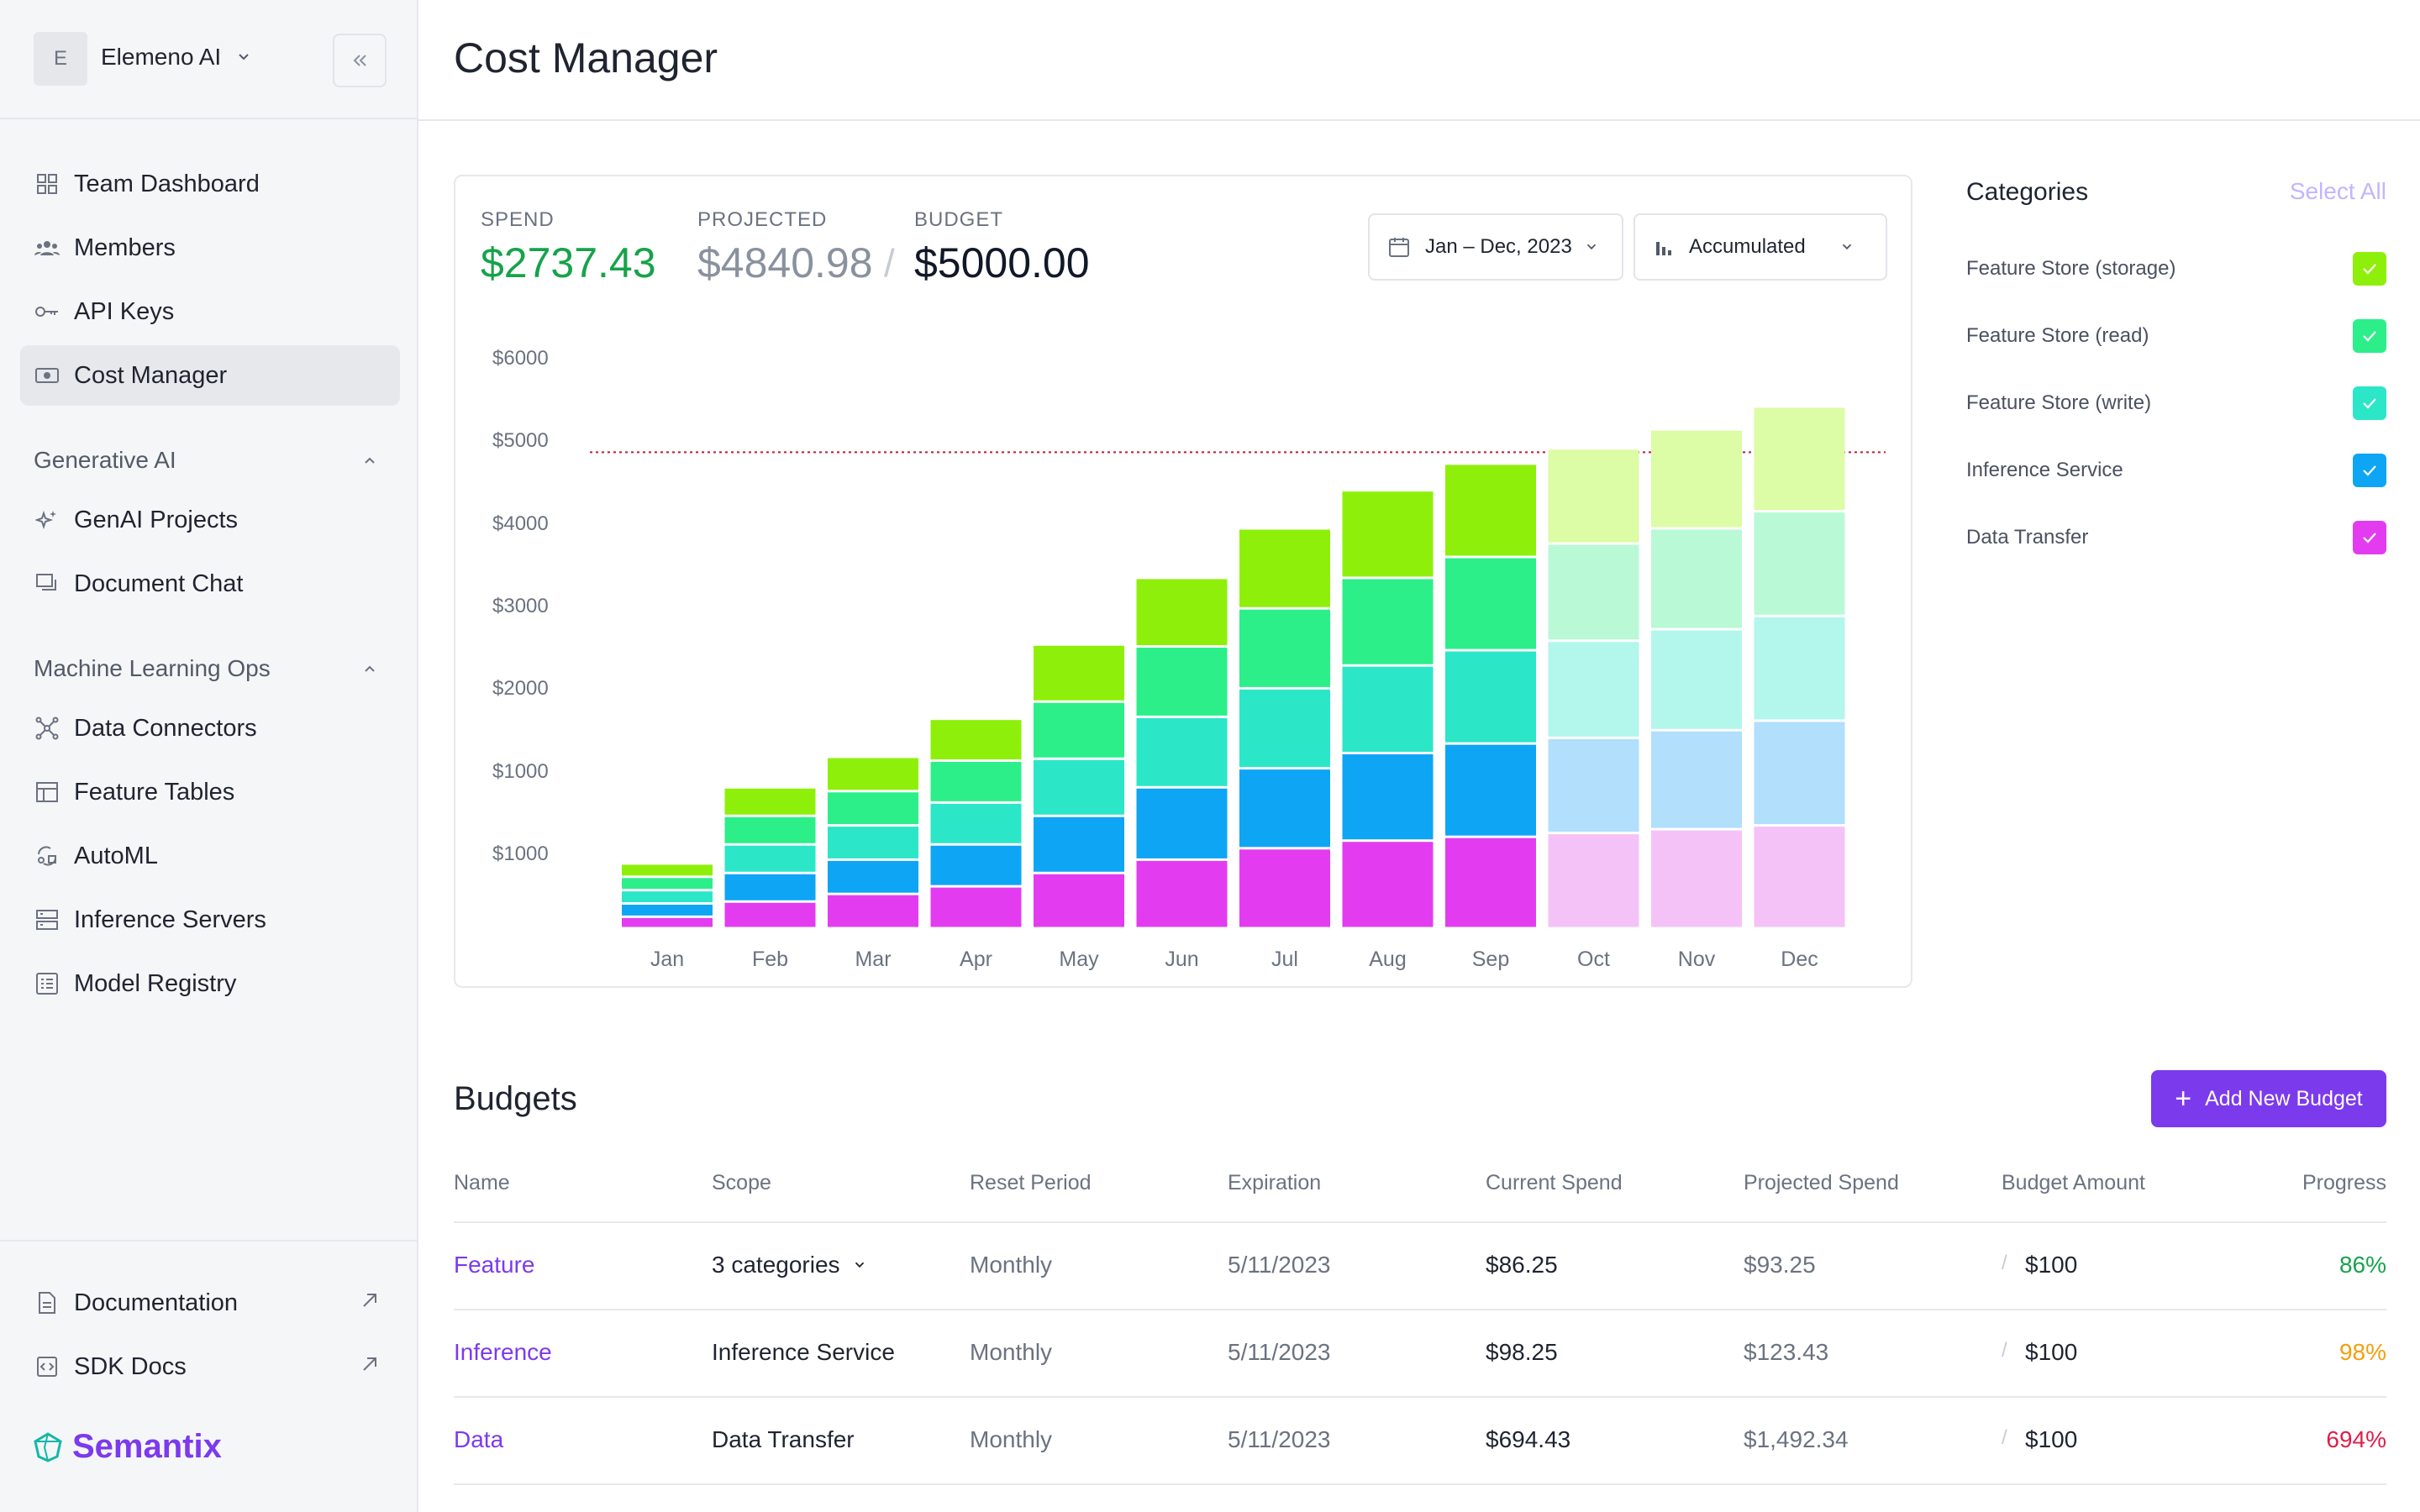 The image size is (2420, 1512). Describe the element at coordinates (165, 728) in the screenshot. I see `sidebar-item-label: Data Connectors` at that location.